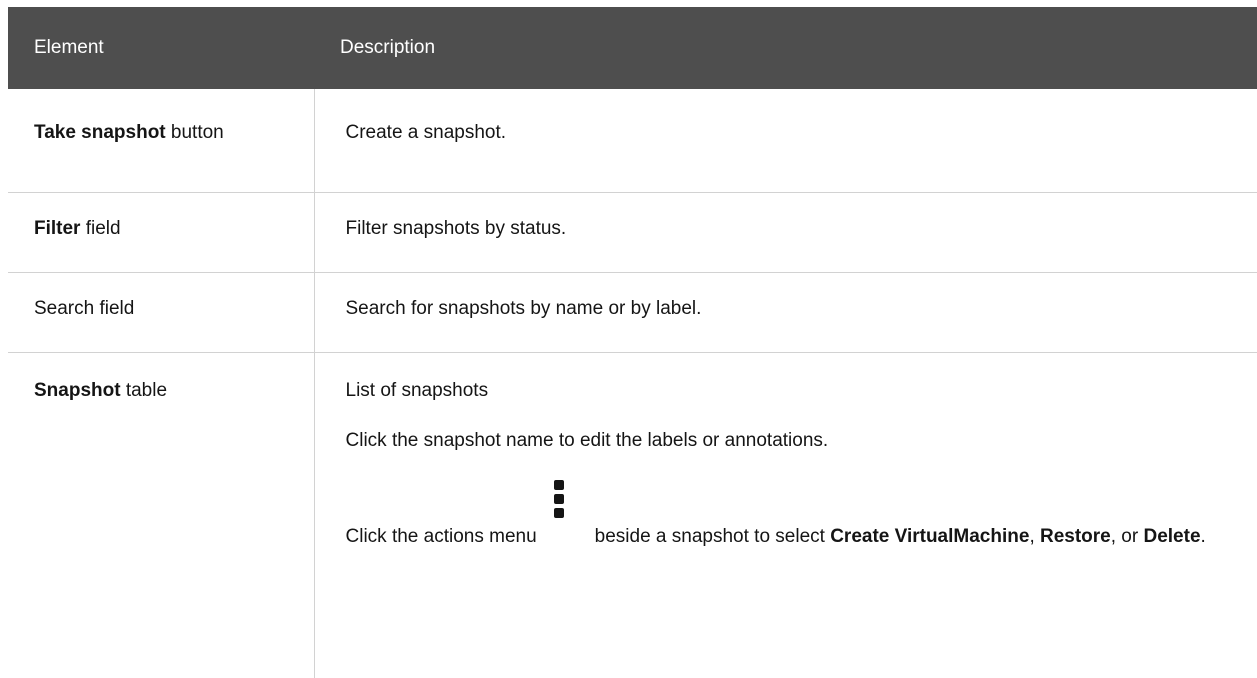  Describe the element at coordinates (785, 233) in the screenshot. I see `description-cell: Filter snapshots by status.` at that location.